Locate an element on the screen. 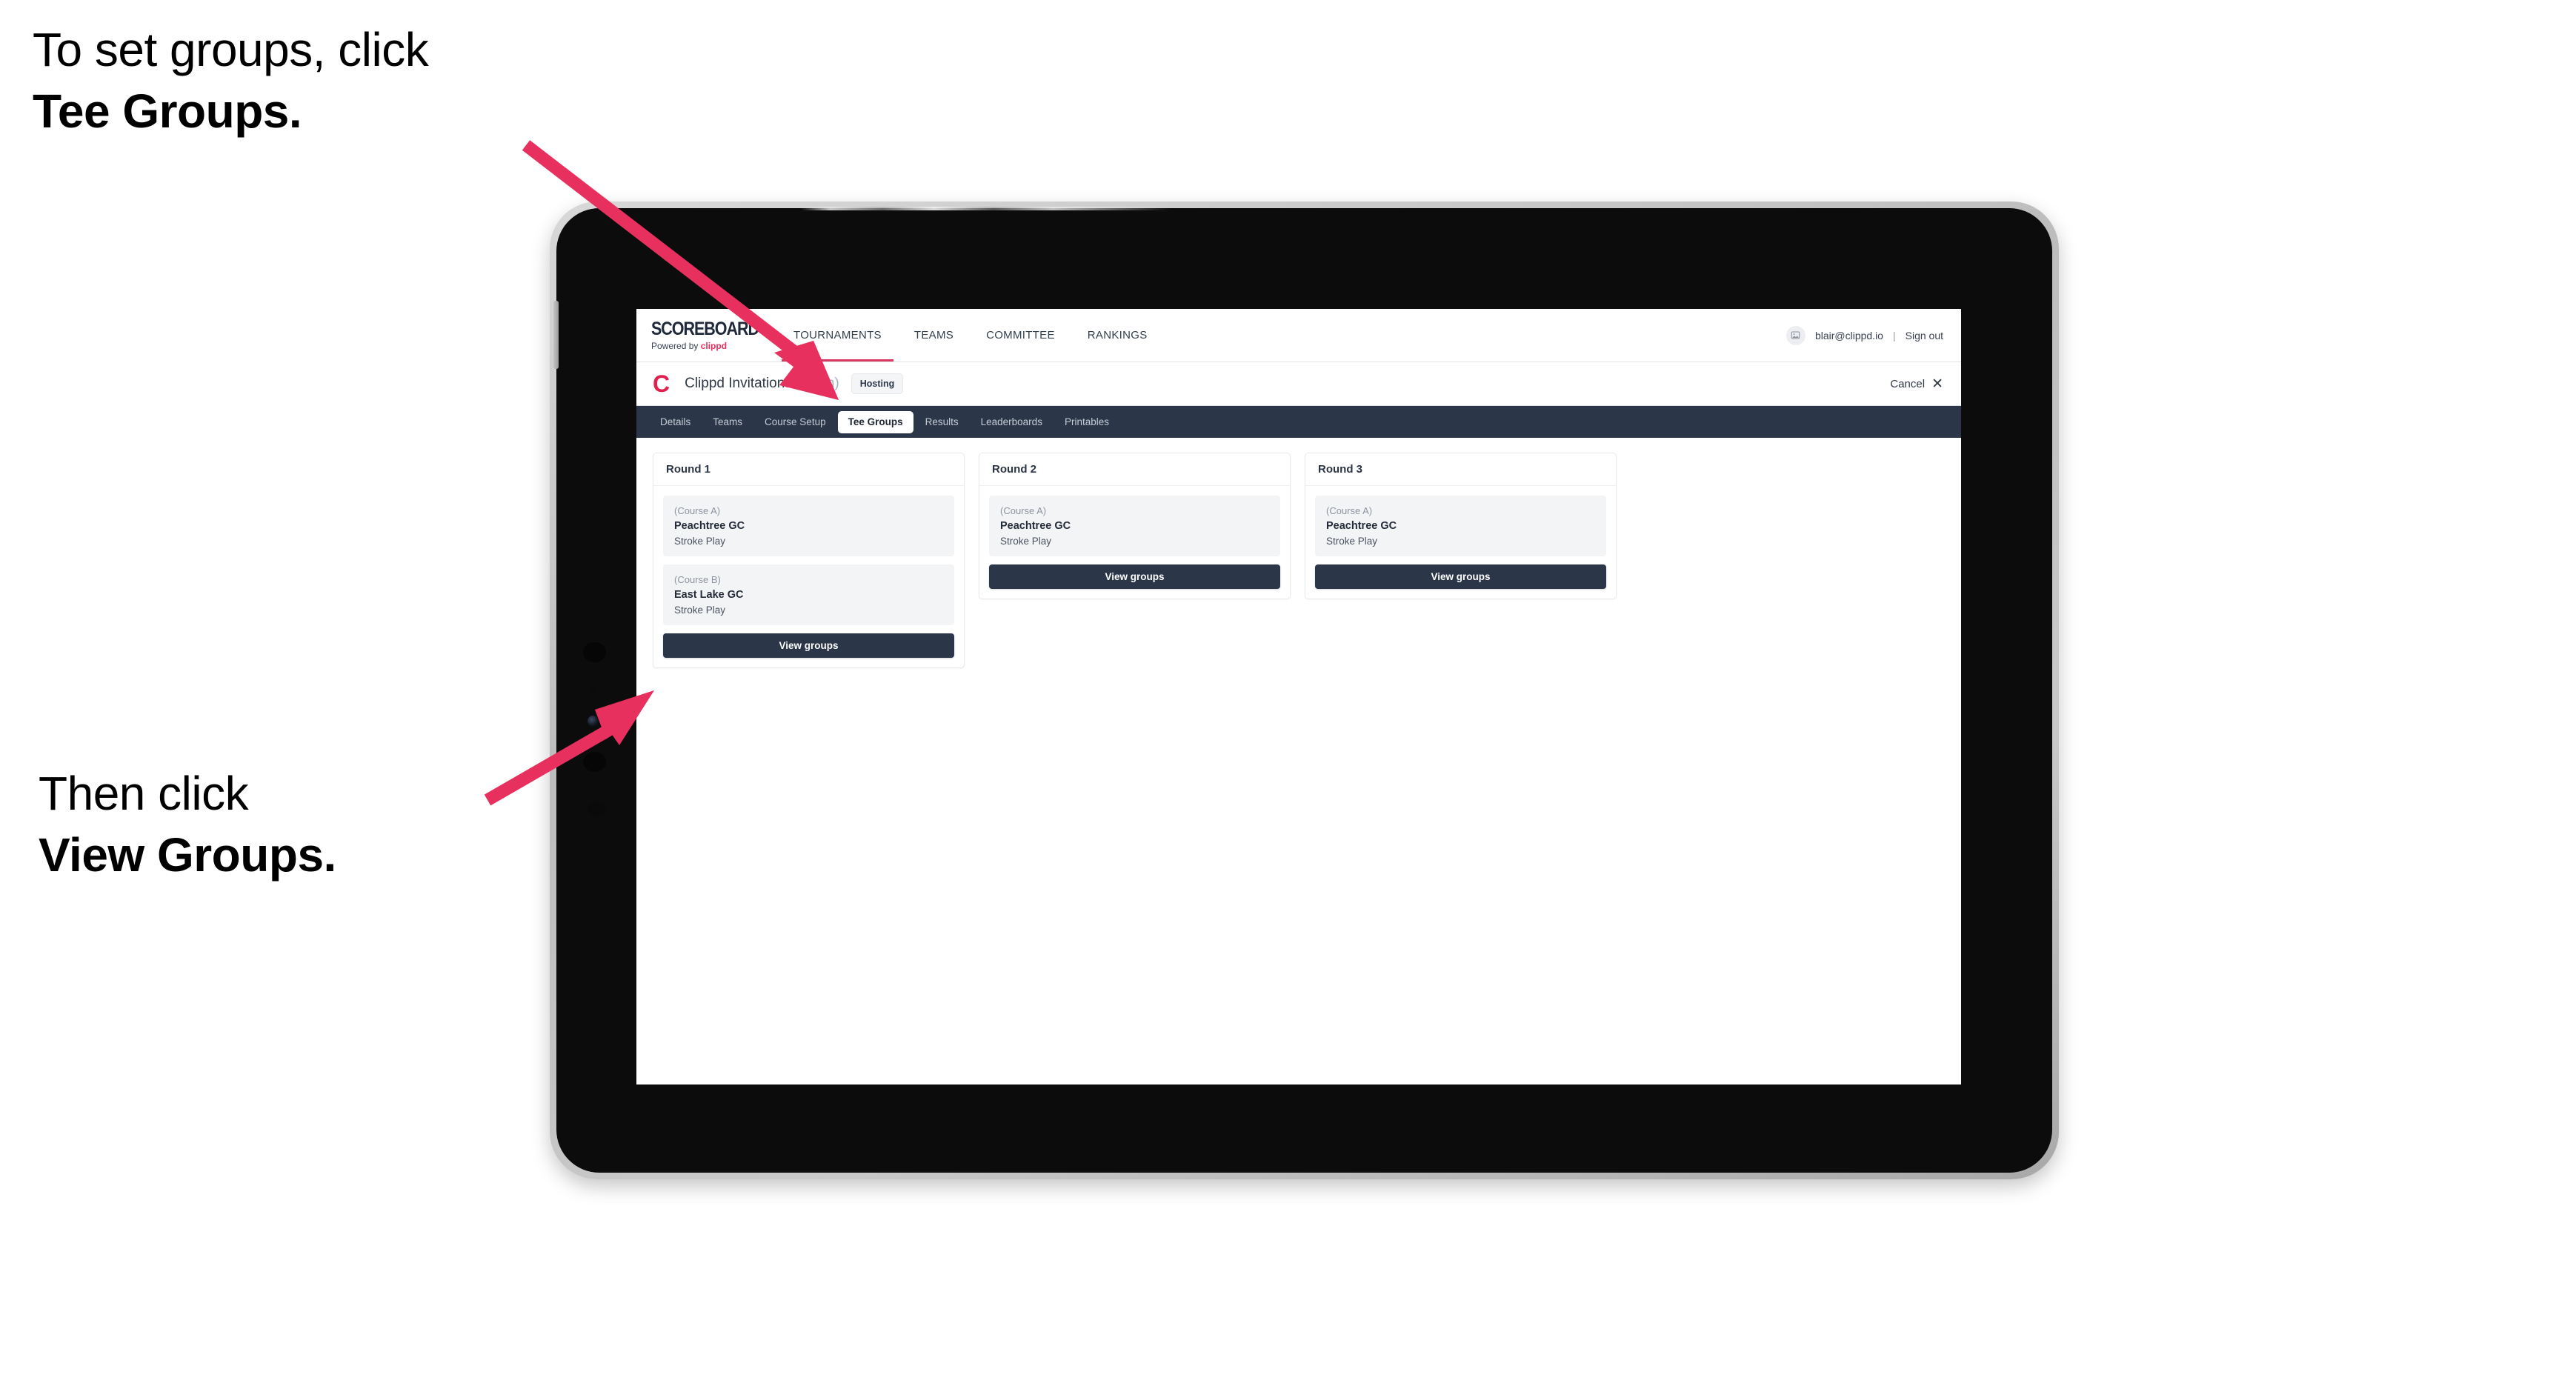  user-email-label: blair@clippd.io is located at coordinates (1849, 335).